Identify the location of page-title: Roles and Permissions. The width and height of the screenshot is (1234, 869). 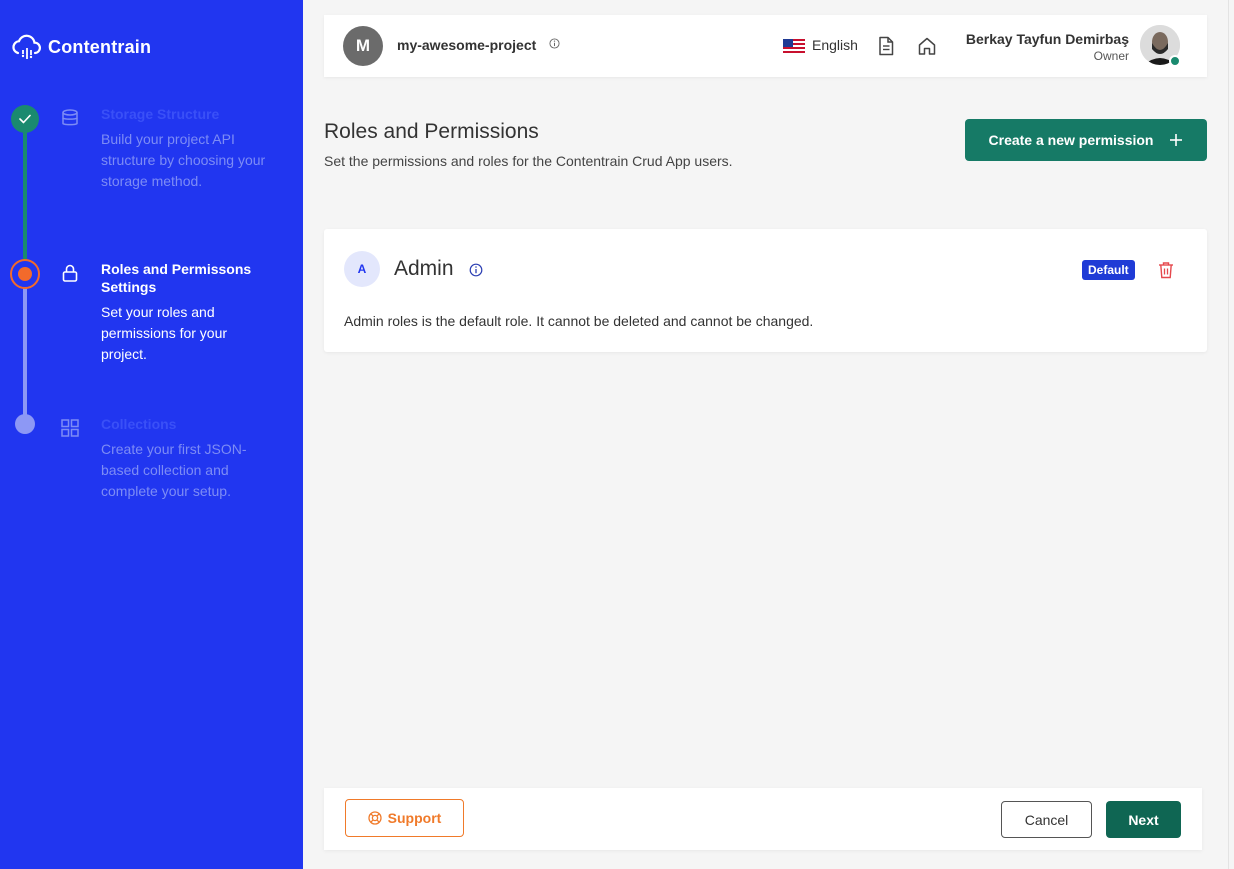
(431, 131).